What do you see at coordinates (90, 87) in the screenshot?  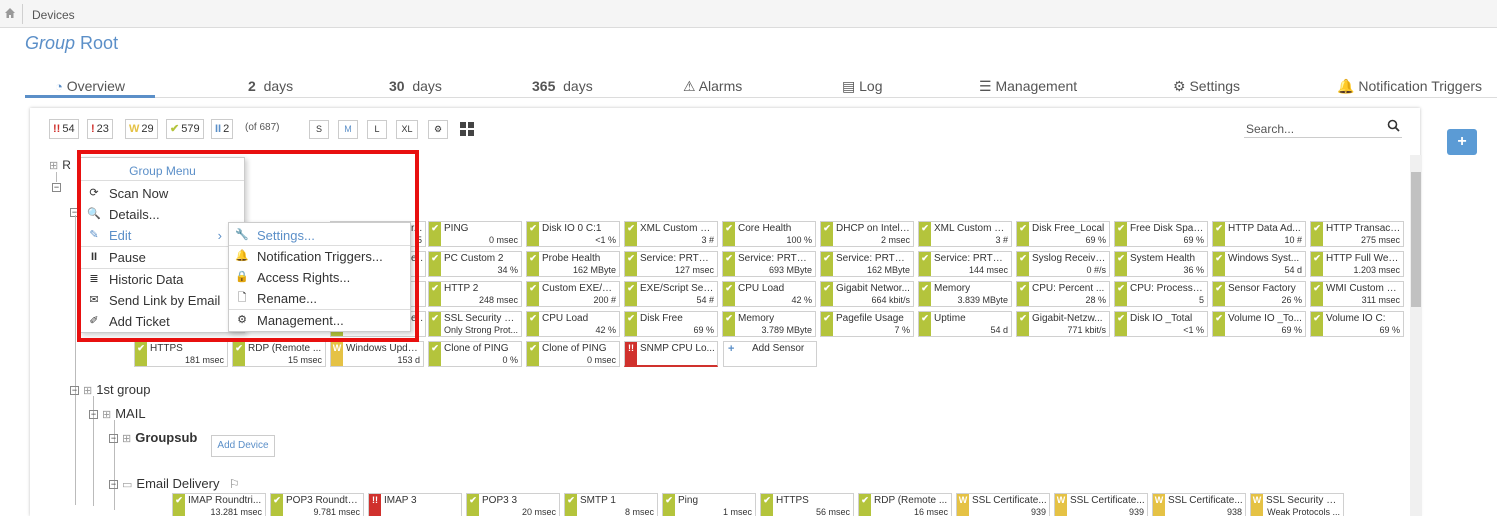 I see `tab-overview: ◔ Overview` at bounding box center [90, 87].